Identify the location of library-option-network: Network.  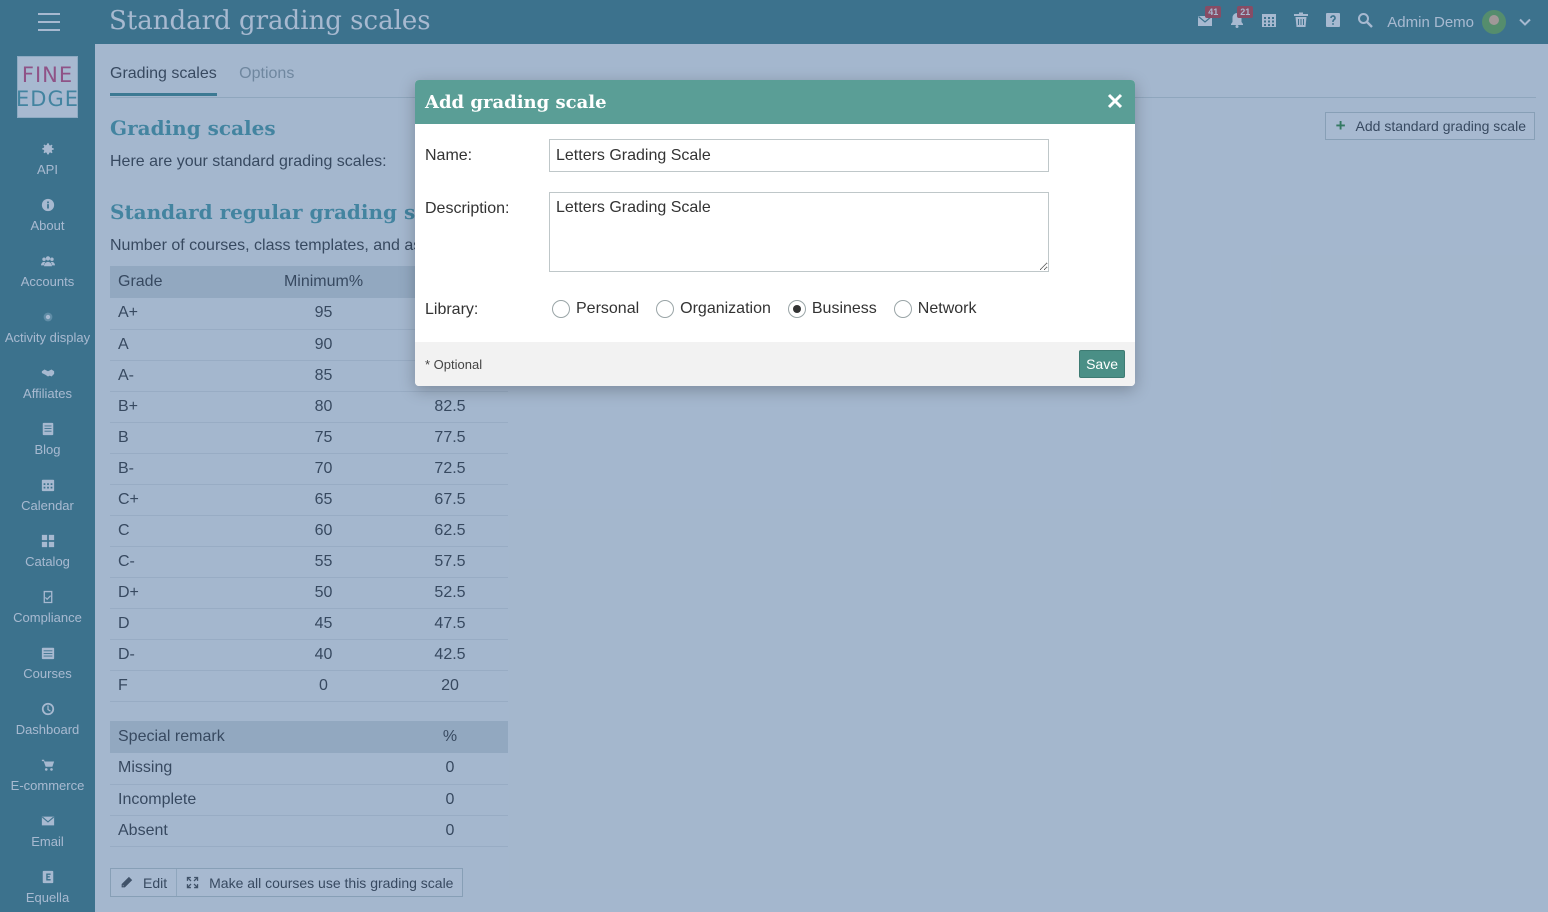
(935, 309).